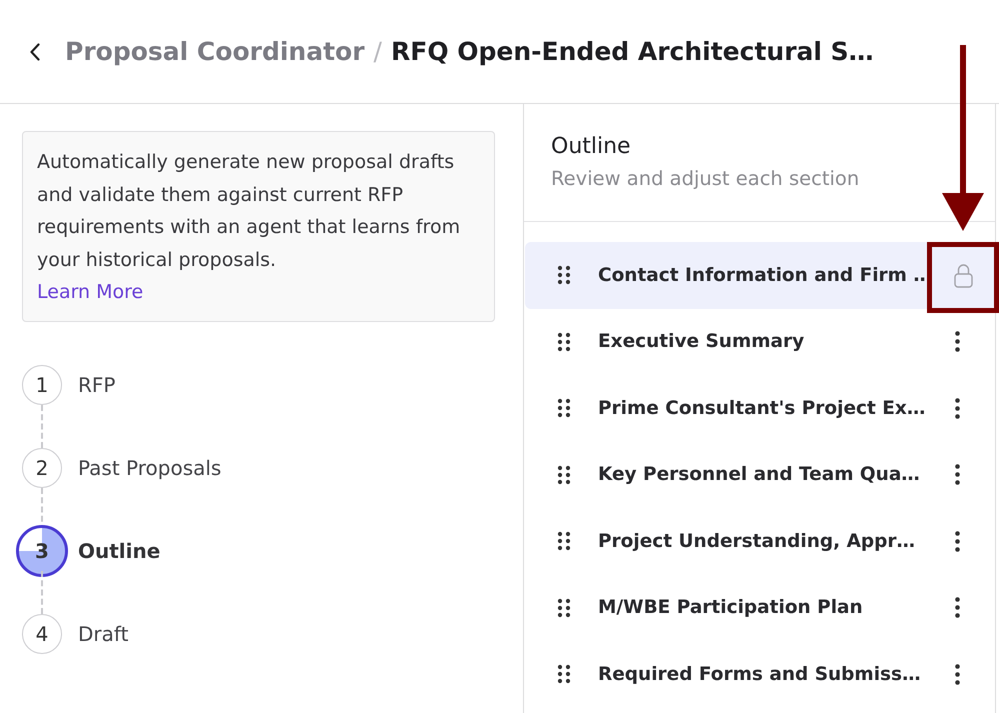 Image resolution: width=999 pixels, height=713 pixels. I want to click on step-label: Draft, so click(103, 634).